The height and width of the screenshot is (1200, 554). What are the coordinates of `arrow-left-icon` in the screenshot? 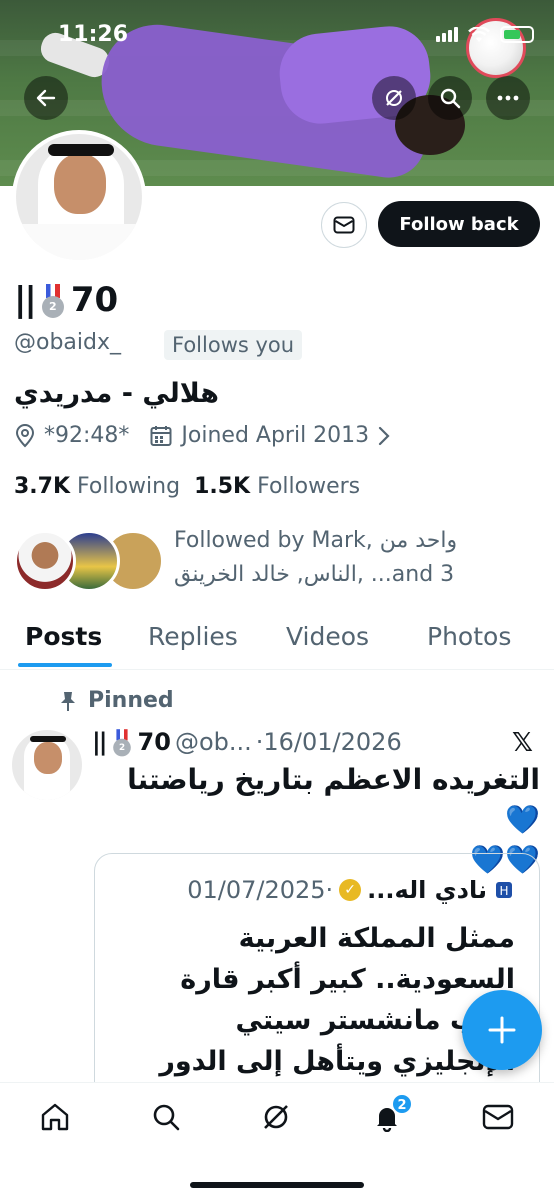 It's located at (46, 98).